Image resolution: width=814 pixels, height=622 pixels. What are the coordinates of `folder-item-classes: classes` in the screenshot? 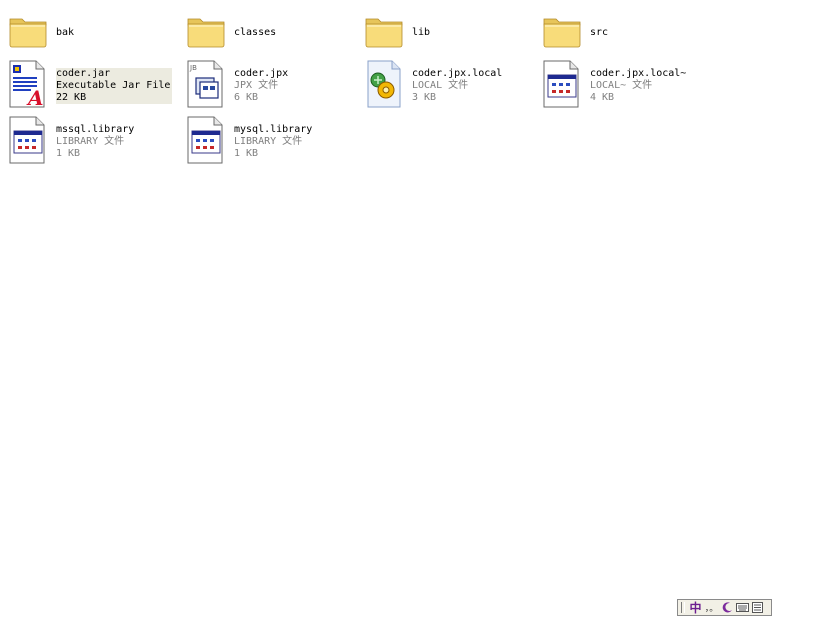 It's located at (246, 36).